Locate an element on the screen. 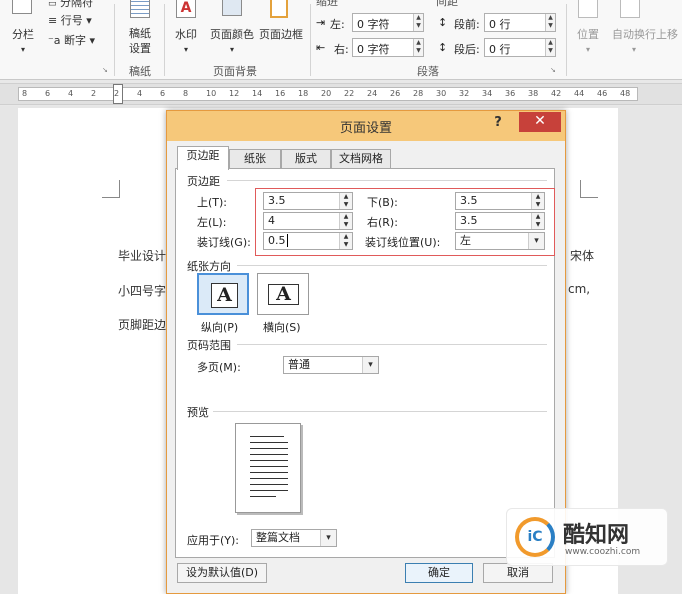 This screenshot has width=682, height=594. coozhi-logo-icon: iC is located at coordinates (535, 537).